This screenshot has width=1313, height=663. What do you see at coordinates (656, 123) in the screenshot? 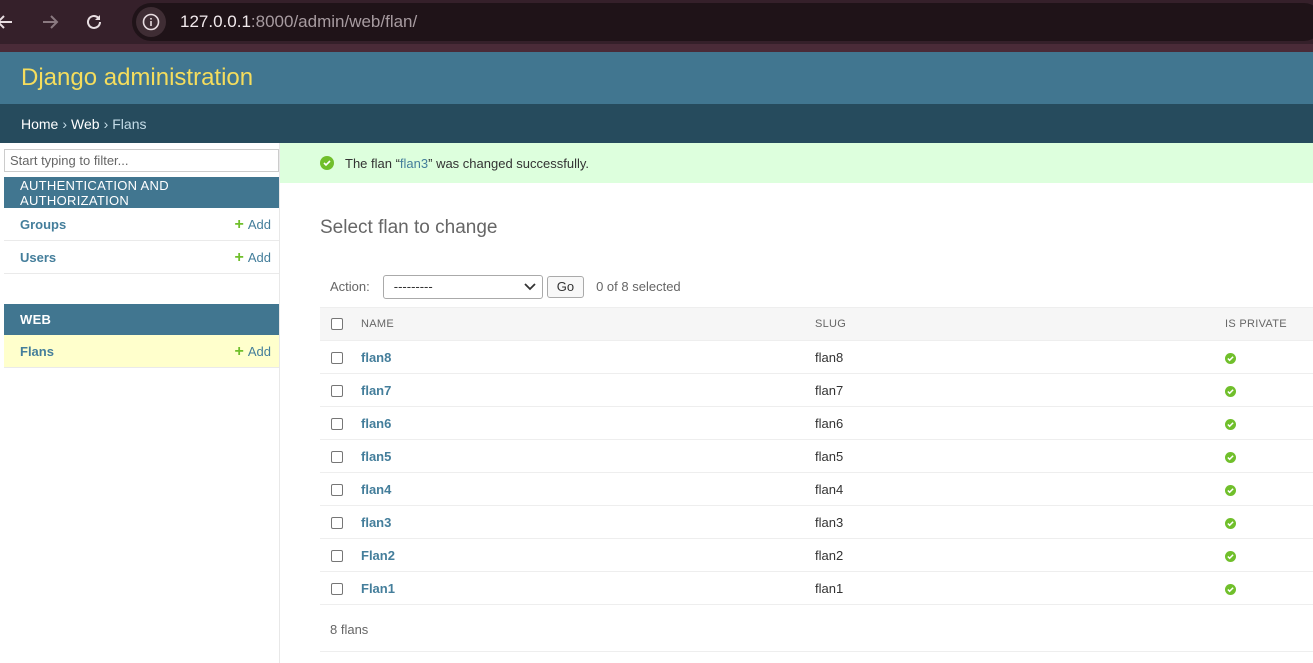
I see `breadcrumb: Home › Web › Flans` at bounding box center [656, 123].